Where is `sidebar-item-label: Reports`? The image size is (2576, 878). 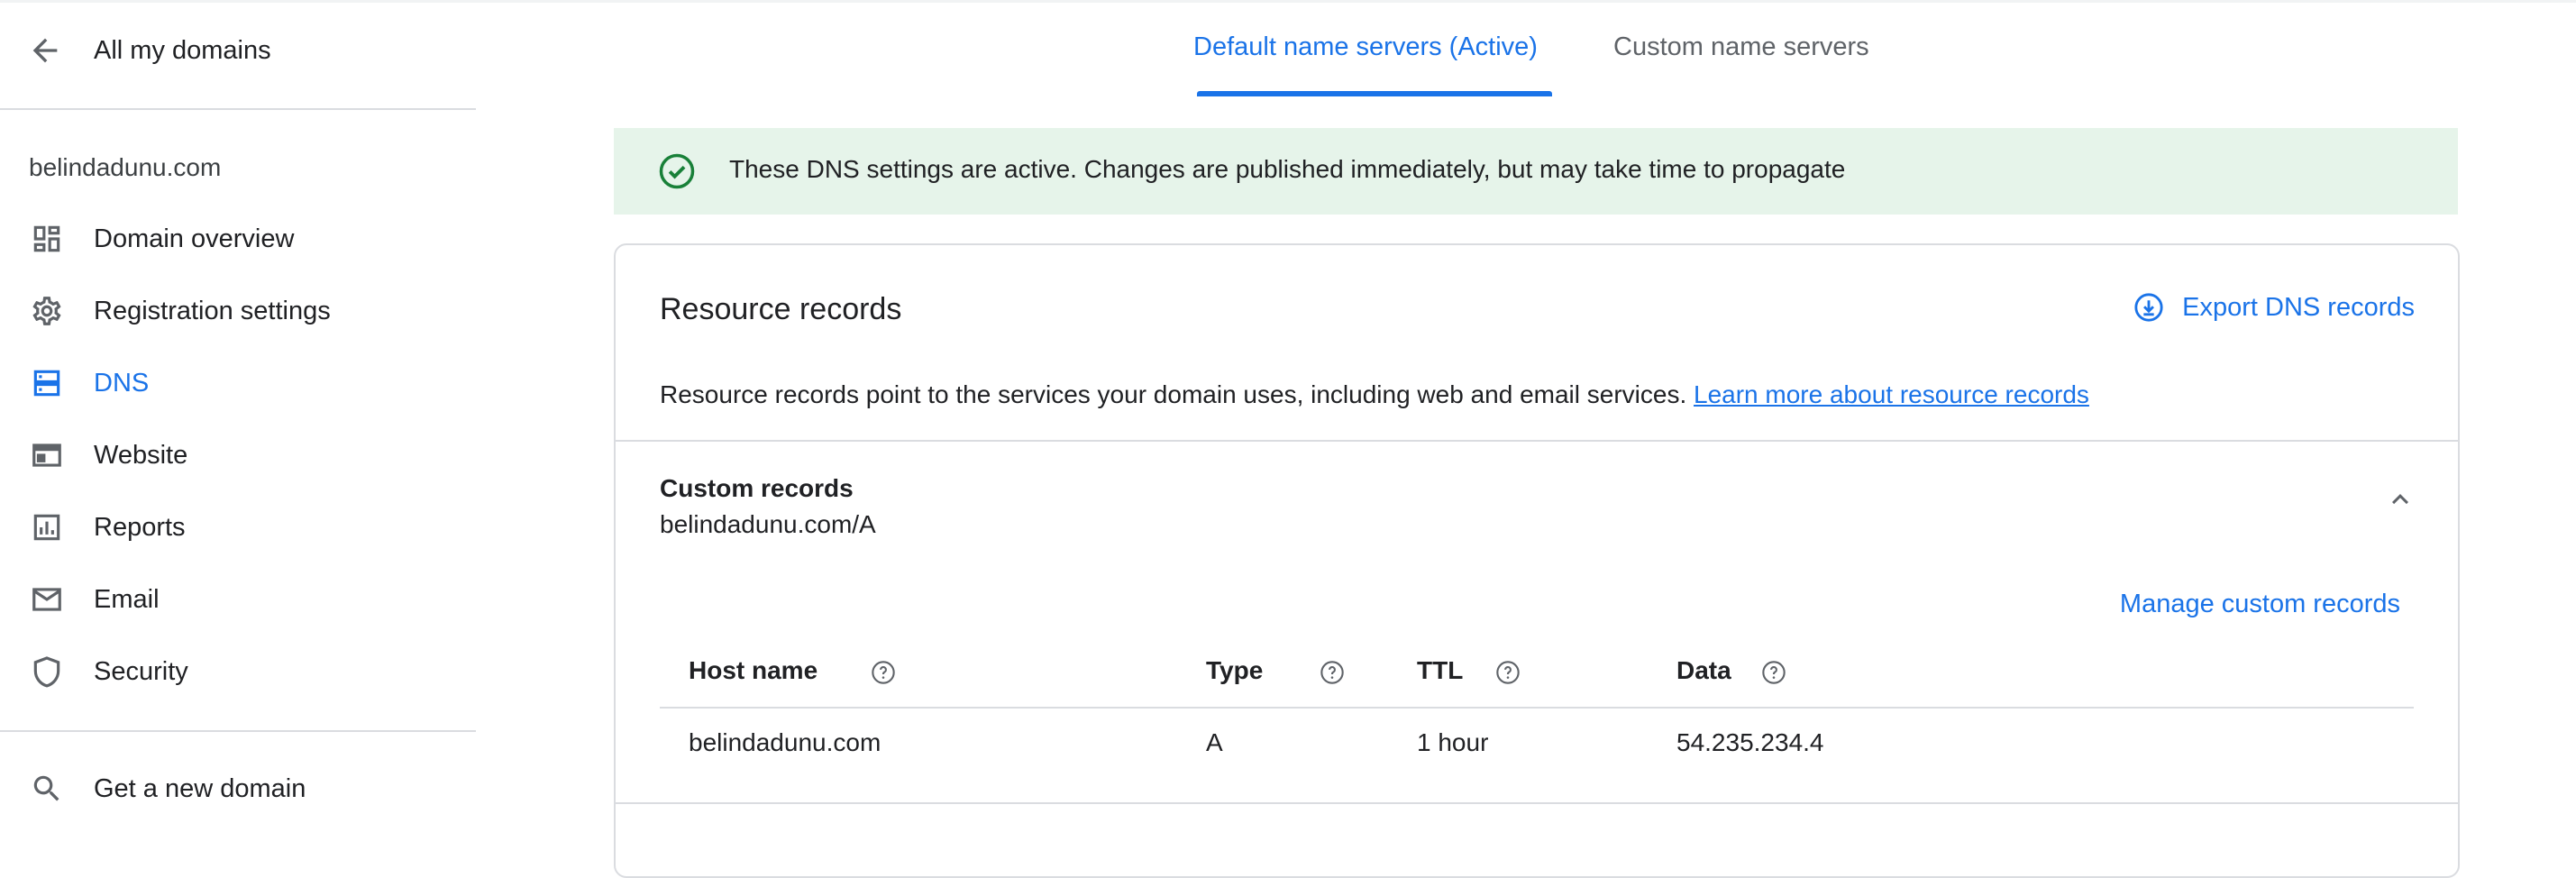
sidebar-item-label: Reports is located at coordinates (140, 527).